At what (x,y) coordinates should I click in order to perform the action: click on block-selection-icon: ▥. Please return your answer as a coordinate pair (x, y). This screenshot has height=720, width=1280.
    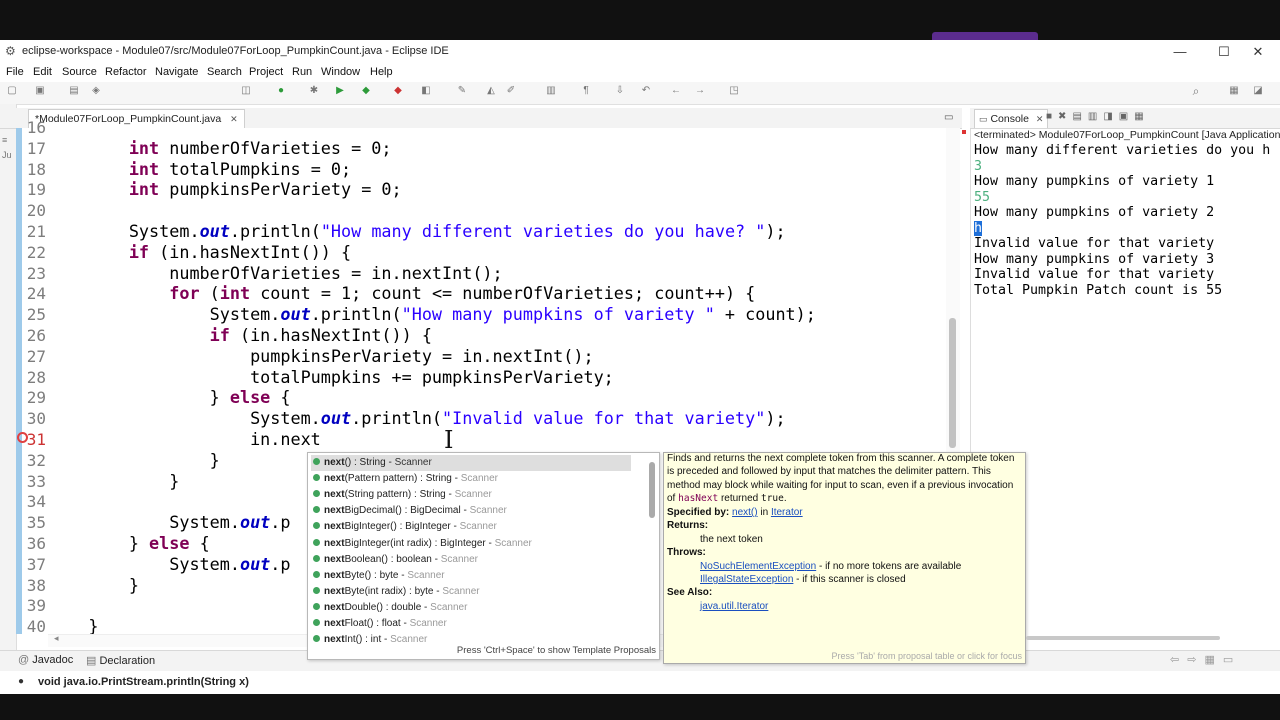
    Looking at the image, I should click on (551, 91).